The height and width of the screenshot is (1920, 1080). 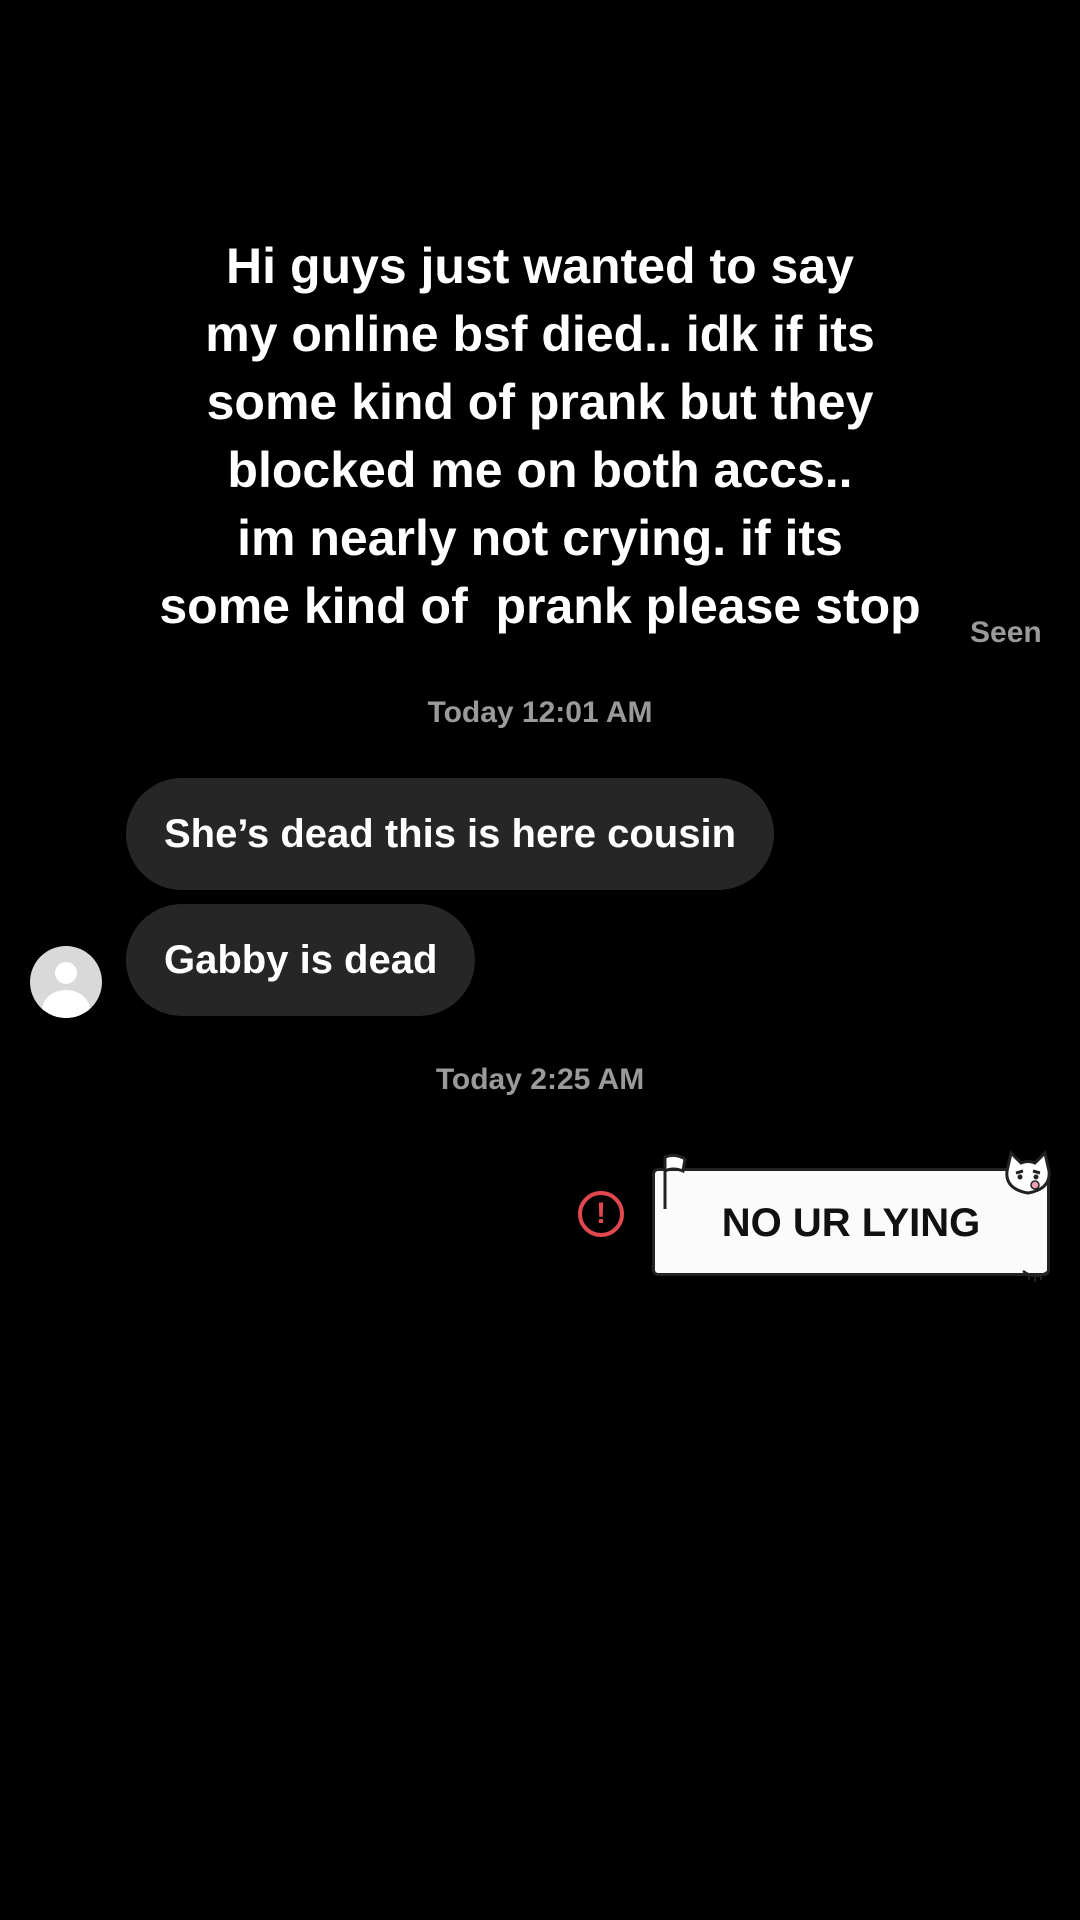 What do you see at coordinates (540, 606) in the screenshot?
I see `caption-line: some kind of prank please stop` at bounding box center [540, 606].